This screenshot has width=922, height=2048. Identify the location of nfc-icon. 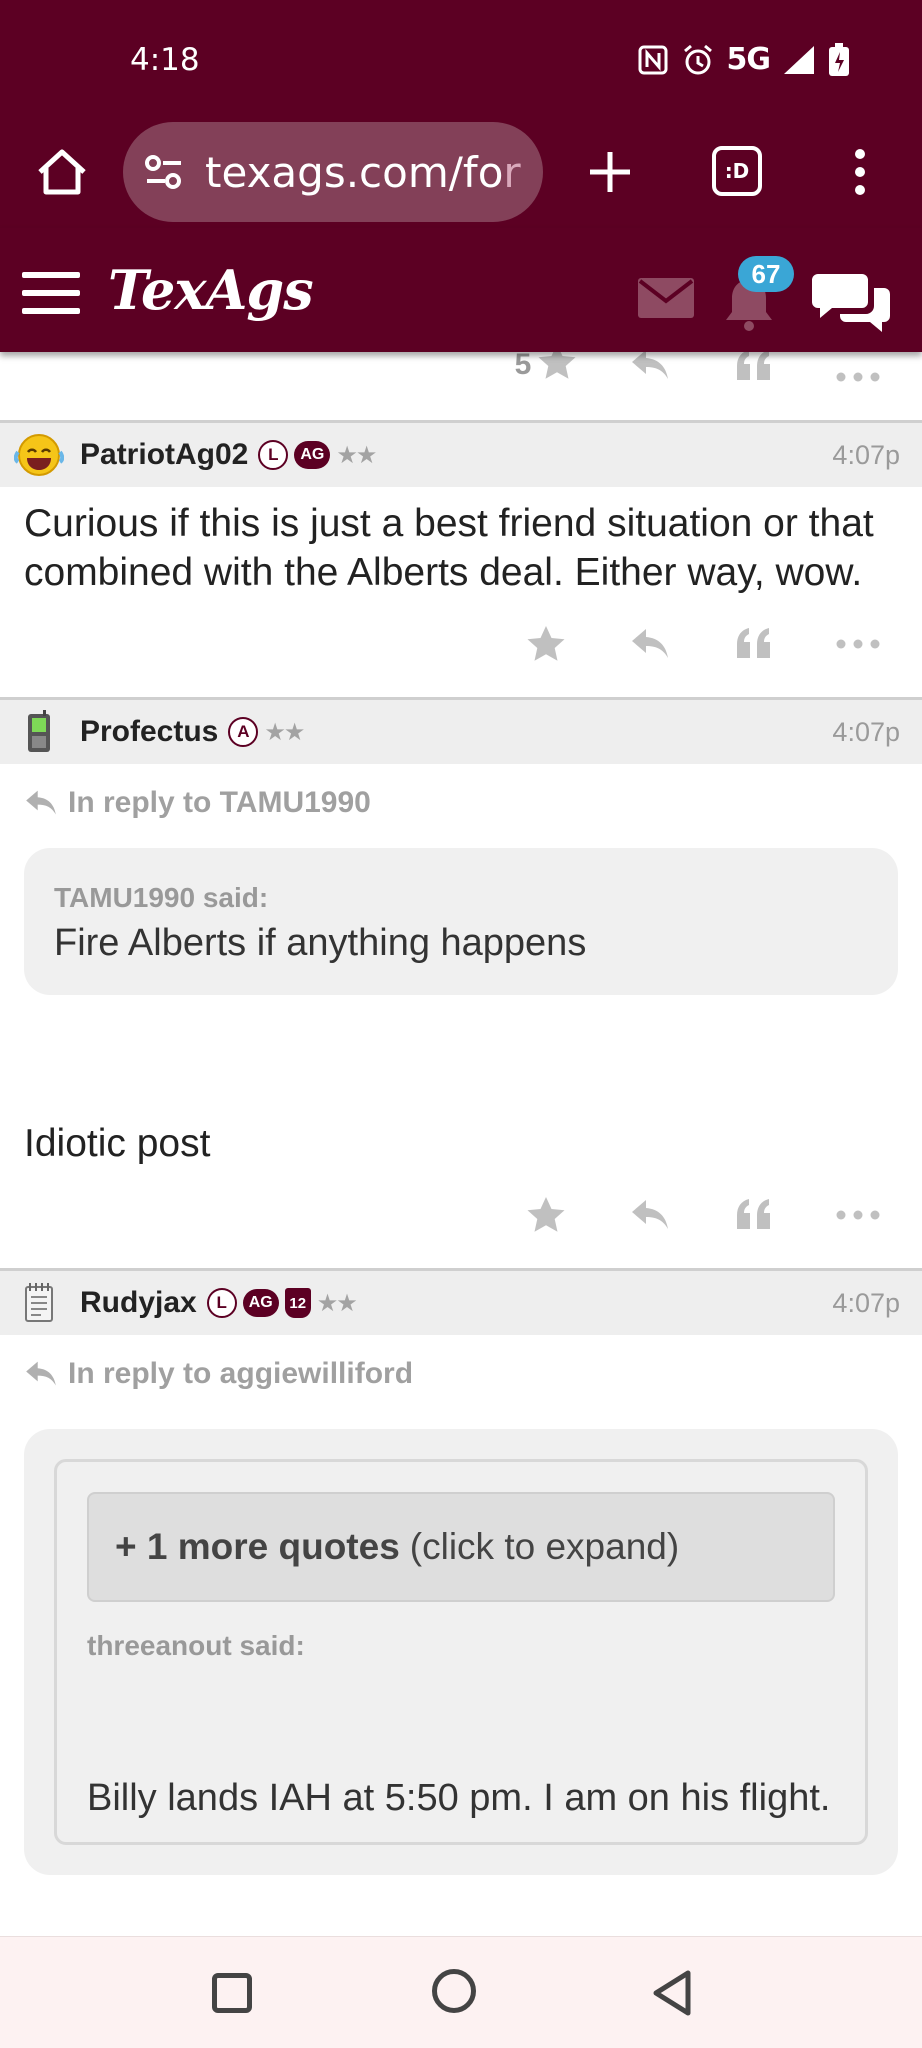
(652, 59).